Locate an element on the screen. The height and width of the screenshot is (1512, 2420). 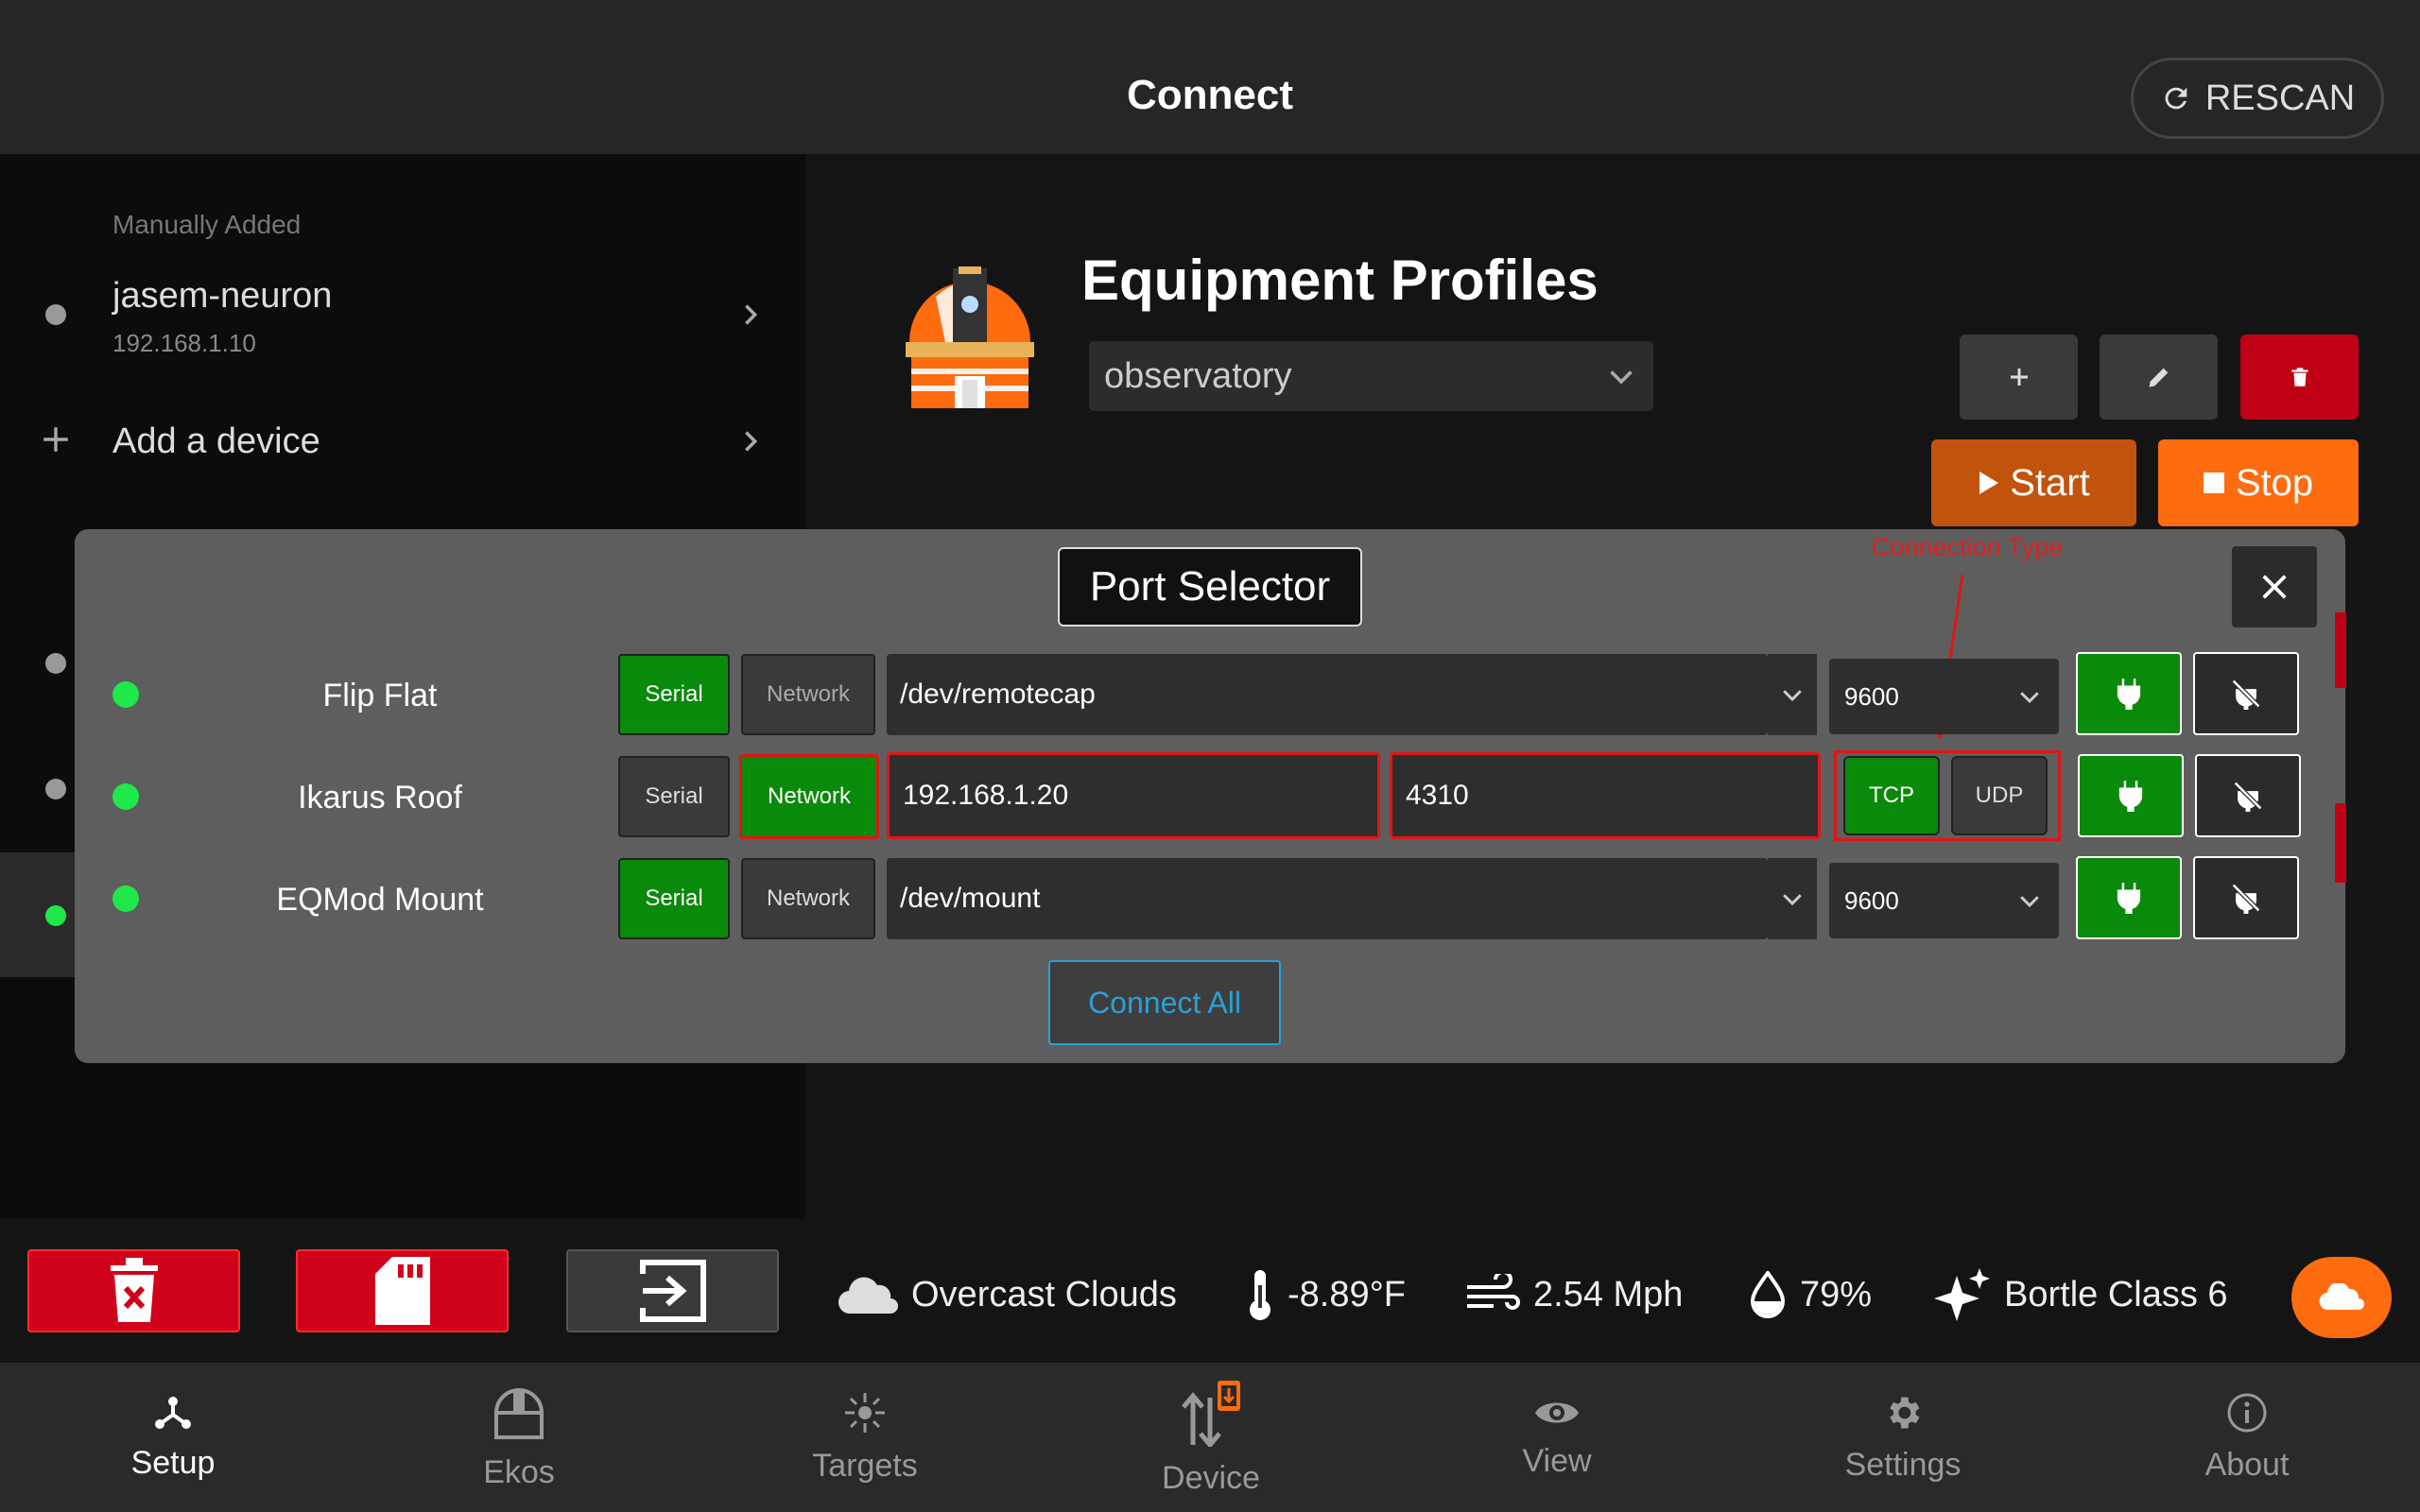
start-label: Start is located at coordinates (2050, 482).